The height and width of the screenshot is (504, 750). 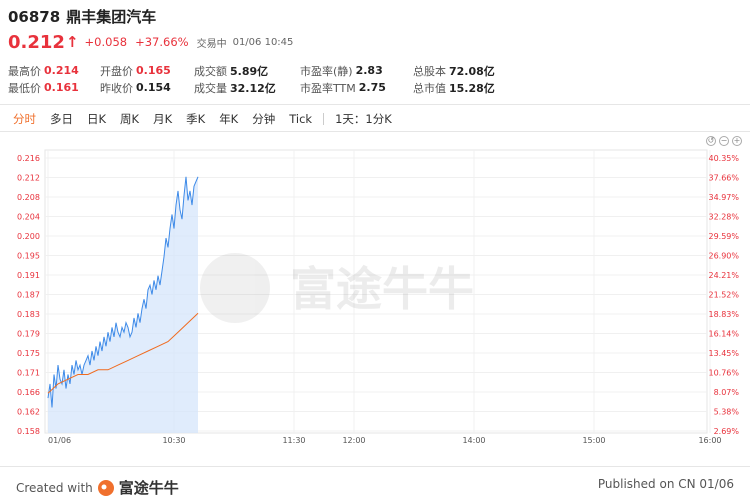 What do you see at coordinates (210, 88) in the screenshot?
I see `stat-label: 成交量` at bounding box center [210, 88].